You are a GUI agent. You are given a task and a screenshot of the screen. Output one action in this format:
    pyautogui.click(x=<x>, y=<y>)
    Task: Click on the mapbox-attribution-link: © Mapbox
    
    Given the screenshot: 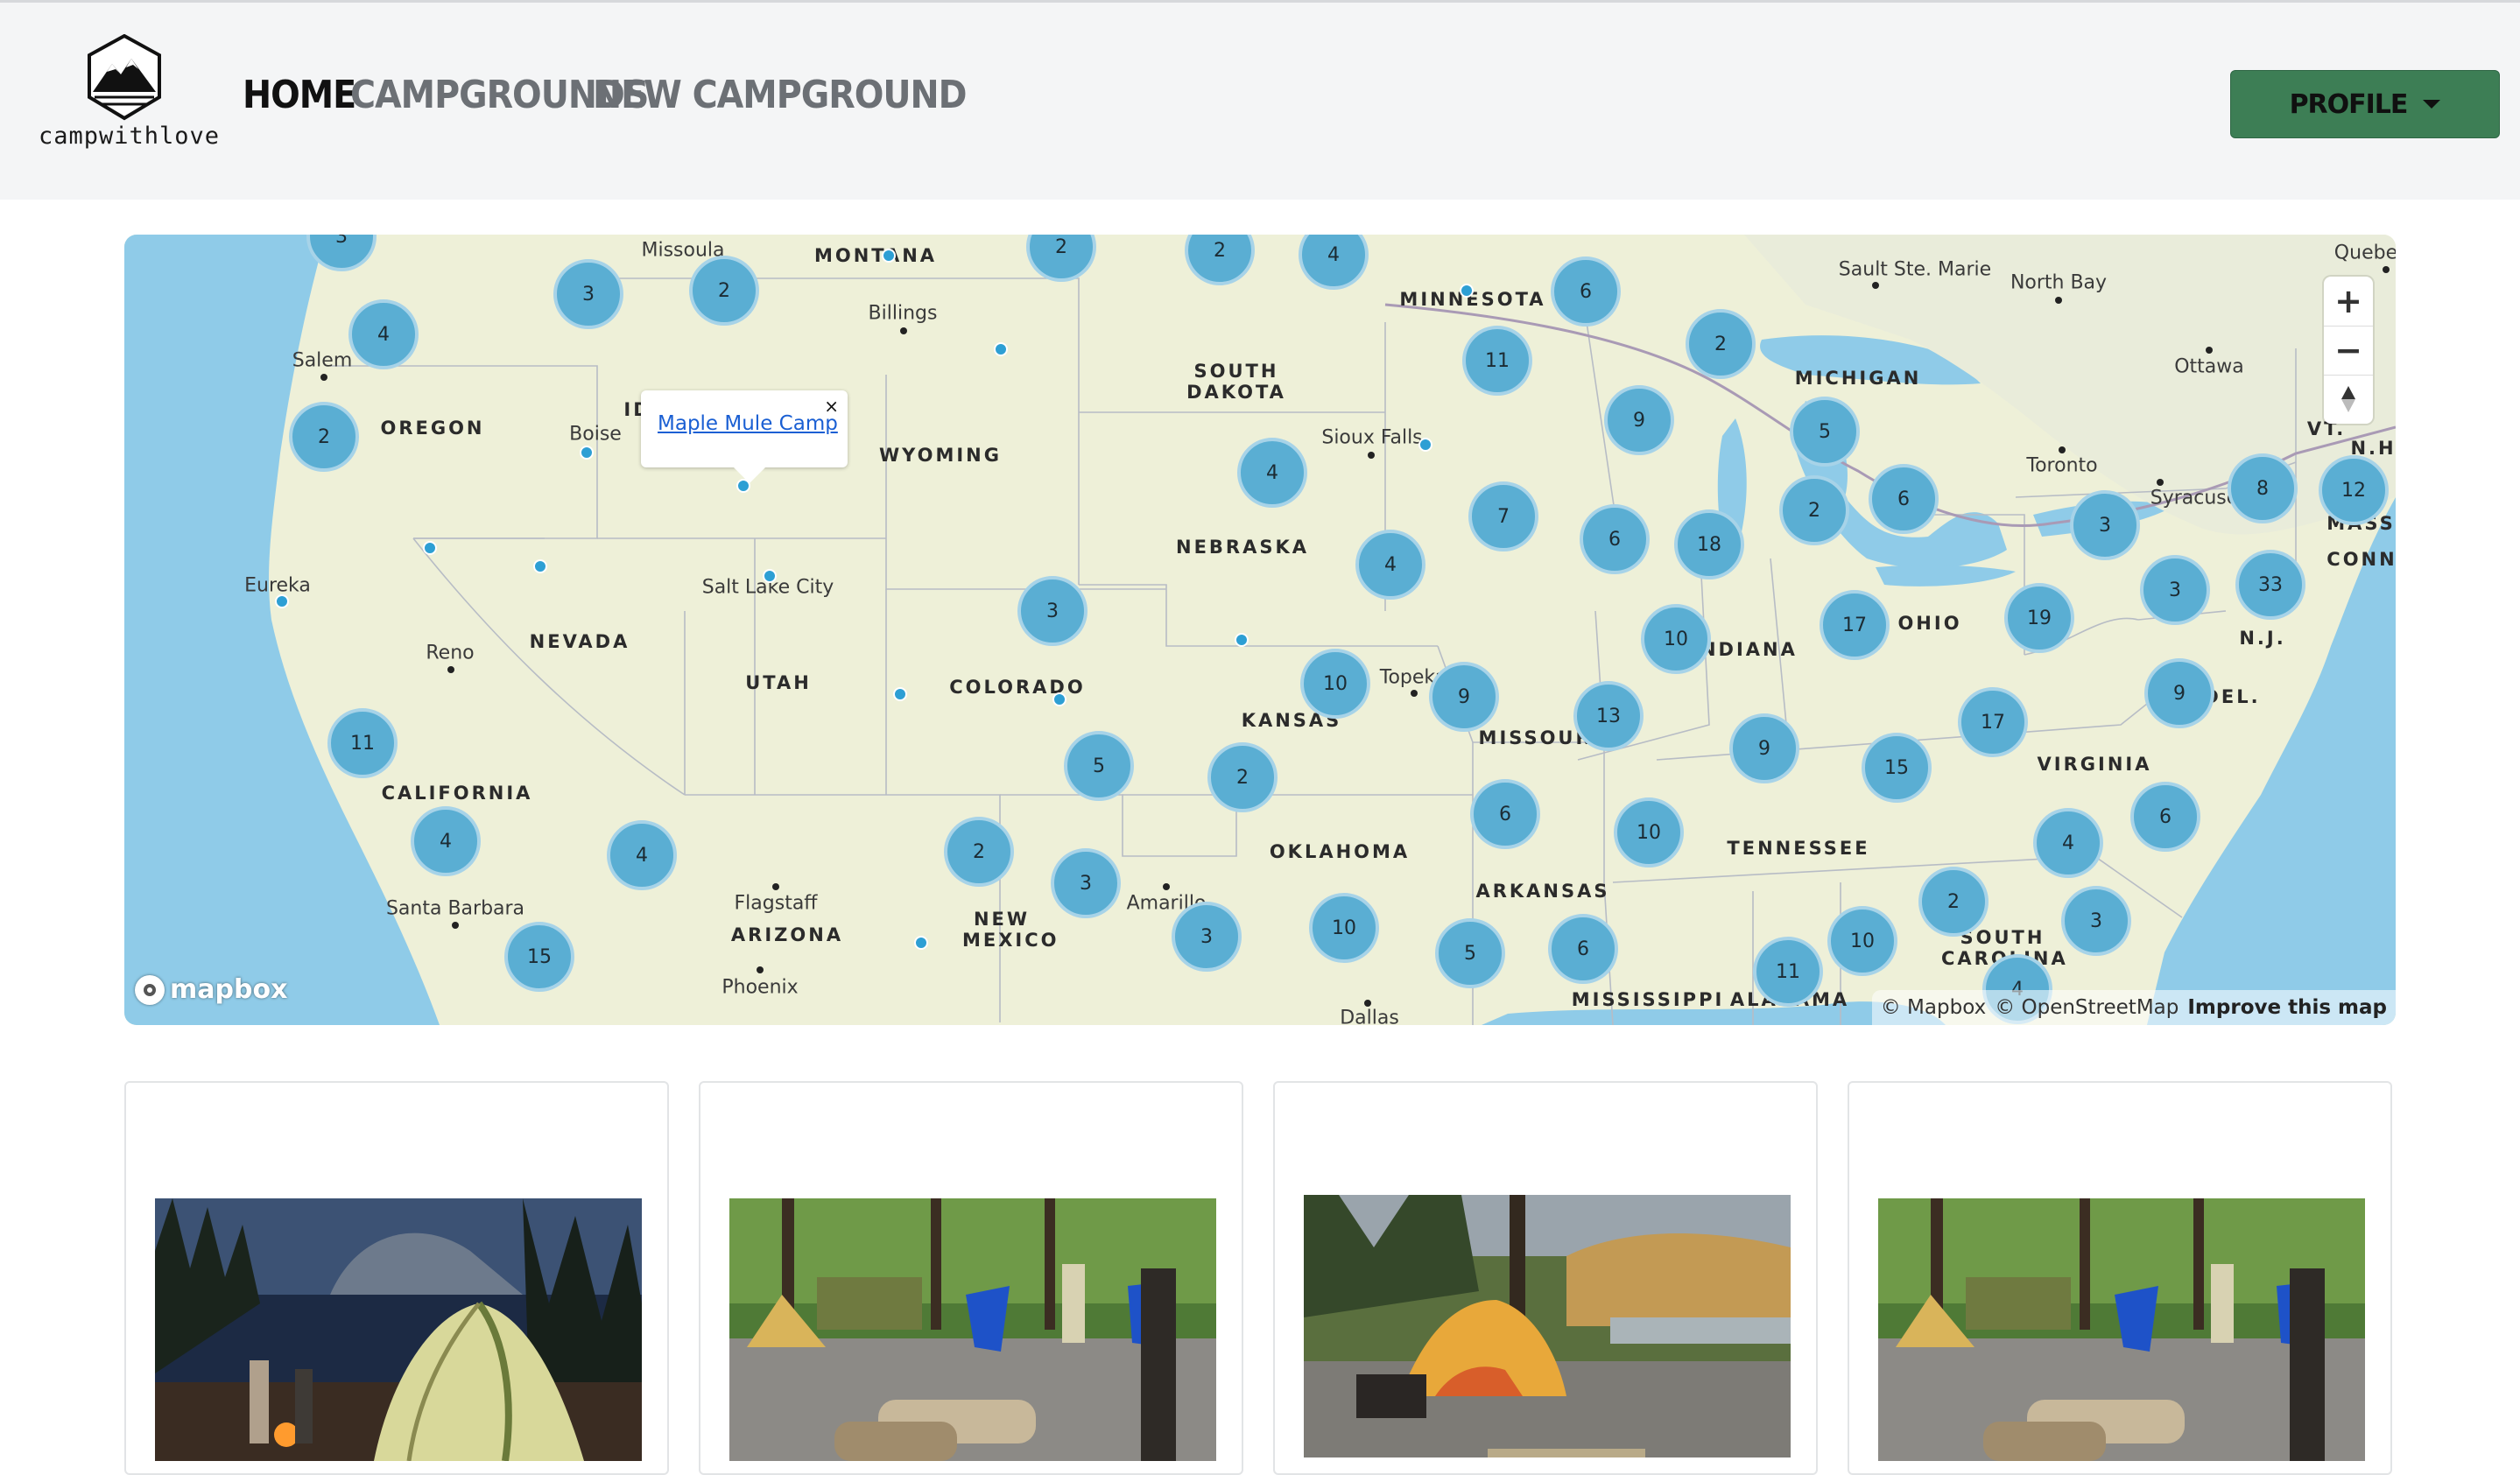 What is the action you would take?
    pyautogui.click(x=1933, y=1007)
    